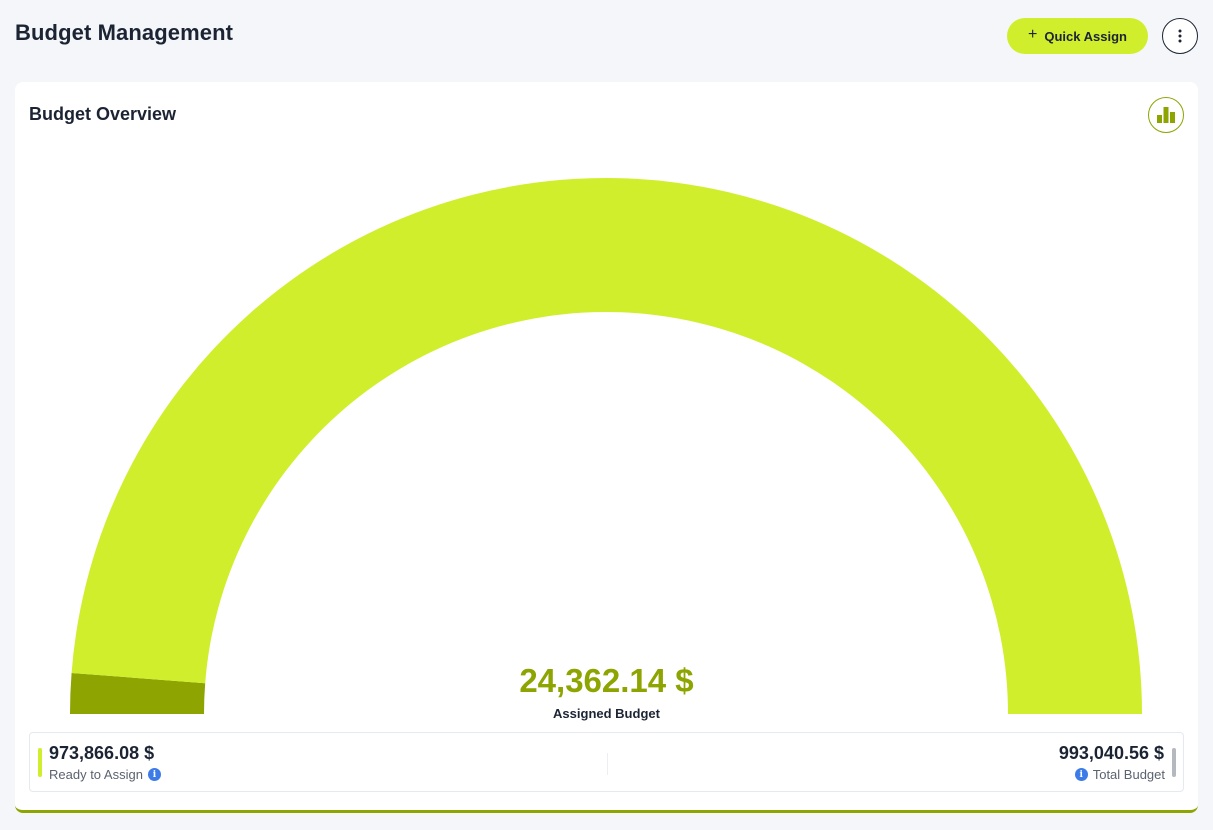 The width and height of the screenshot is (1213, 830). I want to click on plus-icon: +, so click(1033, 34).